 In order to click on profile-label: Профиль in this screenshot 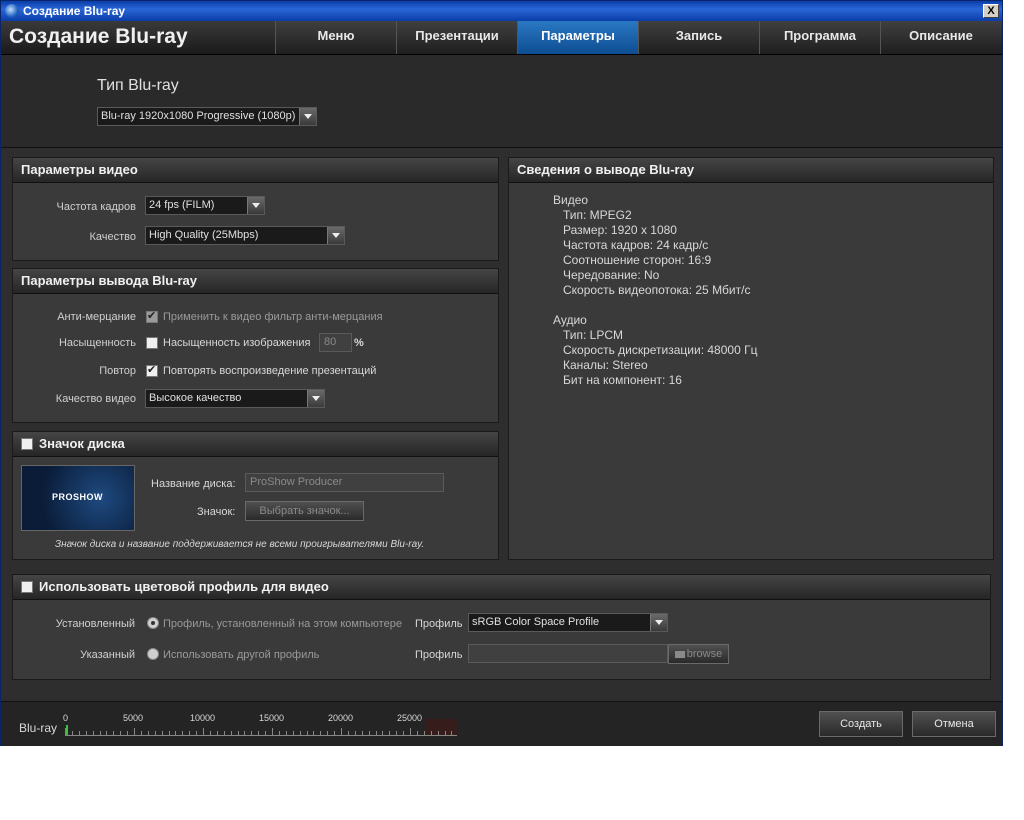, I will do `click(439, 624)`.